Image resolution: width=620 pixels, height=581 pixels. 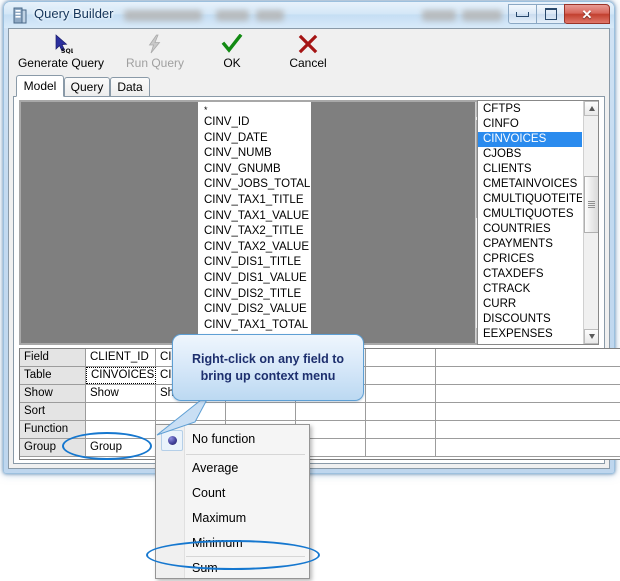 I want to click on list-item: CINV_DIS2_VALUE, so click(x=254, y=310).